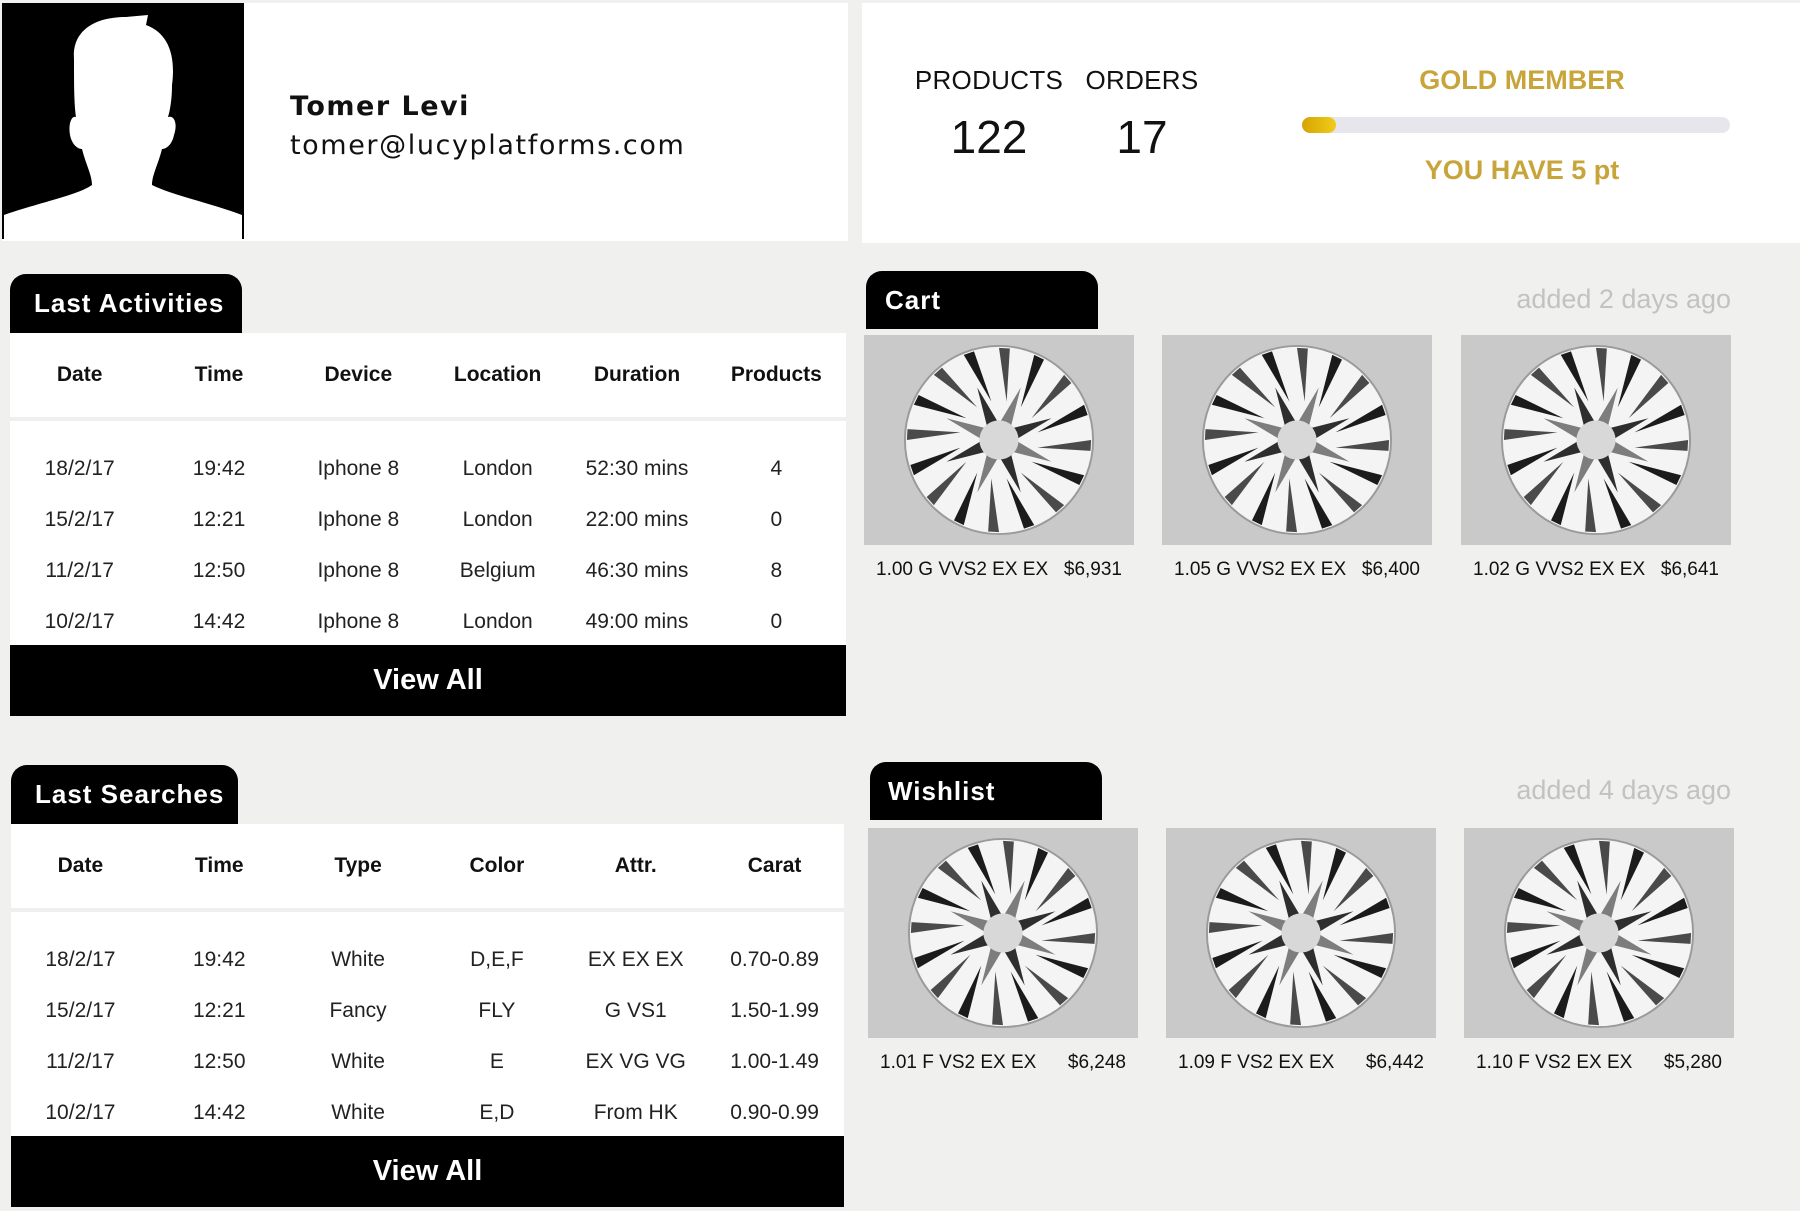 This screenshot has height=1211, width=1800. Describe the element at coordinates (1559, 569) in the screenshot. I see `product-description: 1.02 G VVS2 EX EX` at that location.